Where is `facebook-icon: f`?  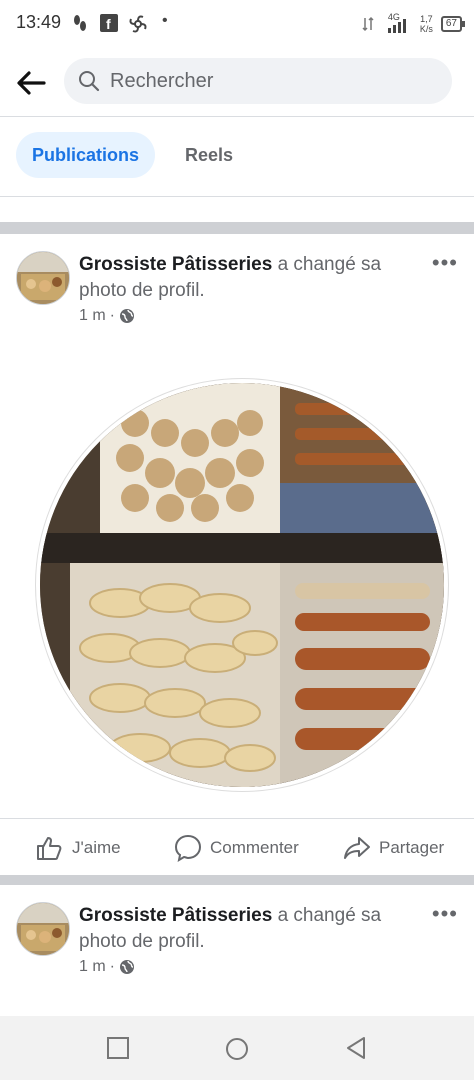
facebook-icon: f is located at coordinates (109, 23).